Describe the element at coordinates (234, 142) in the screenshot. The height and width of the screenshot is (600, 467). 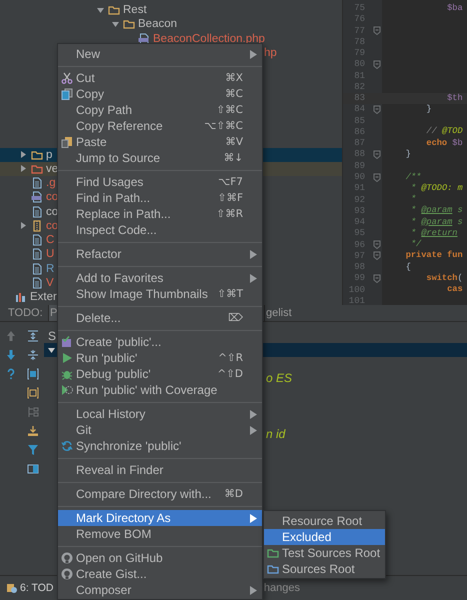
I see `shortcut-text: ⌘V` at that location.